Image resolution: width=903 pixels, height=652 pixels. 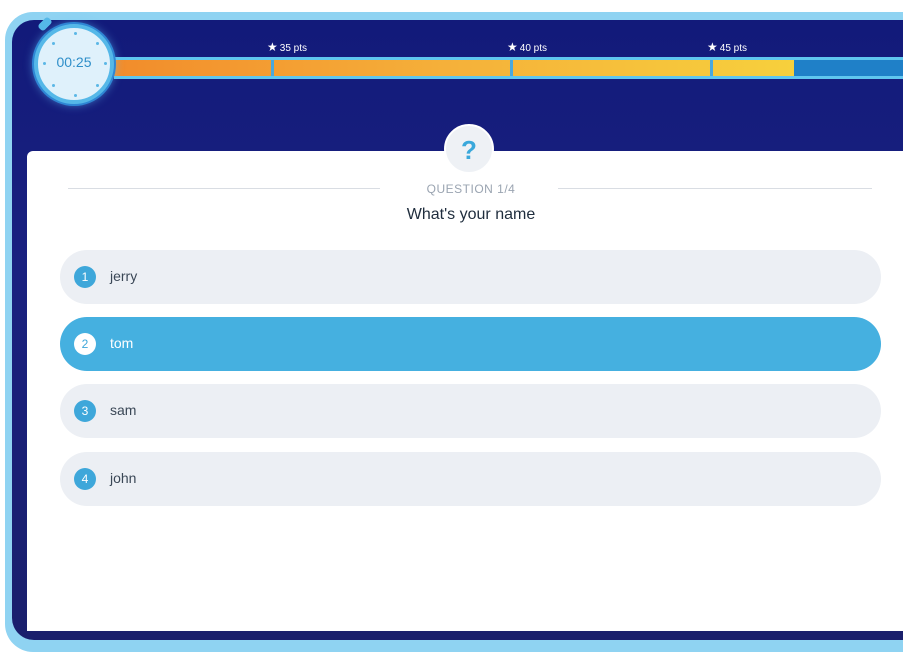 What do you see at coordinates (470, 479) in the screenshot?
I see `answer-option-4: 4 john` at bounding box center [470, 479].